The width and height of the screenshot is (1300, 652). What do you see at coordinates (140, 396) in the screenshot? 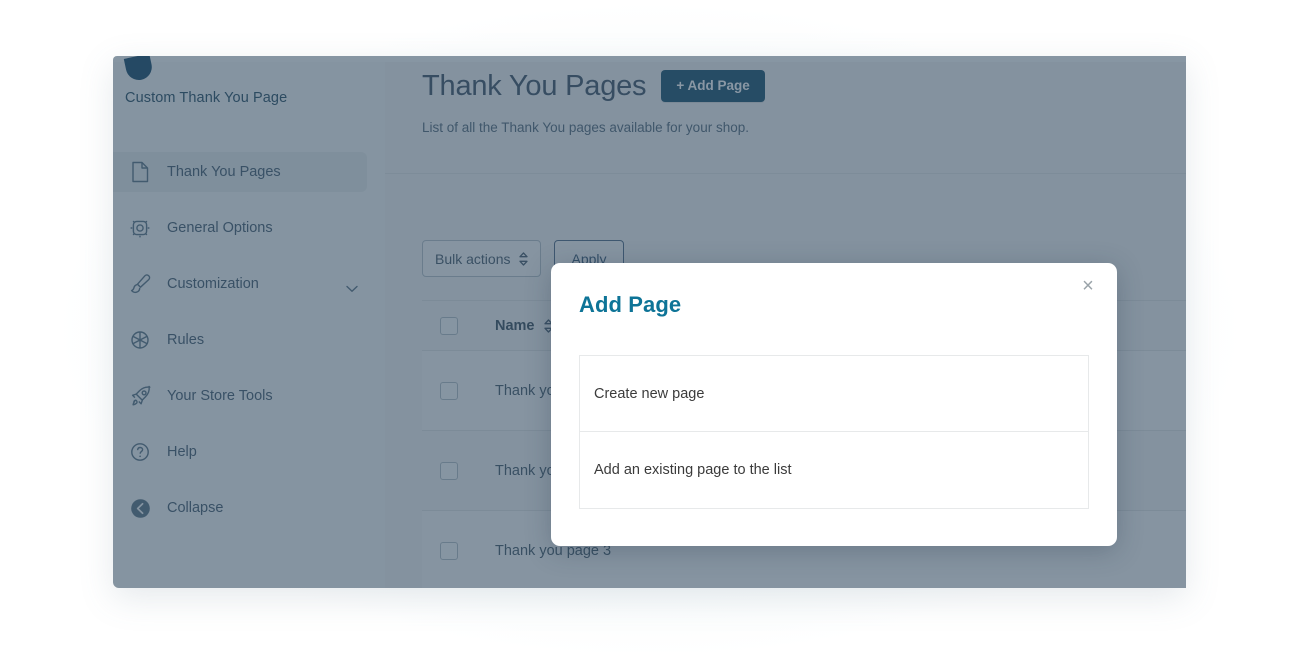
I see `rocket-icon` at bounding box center [140, 396].